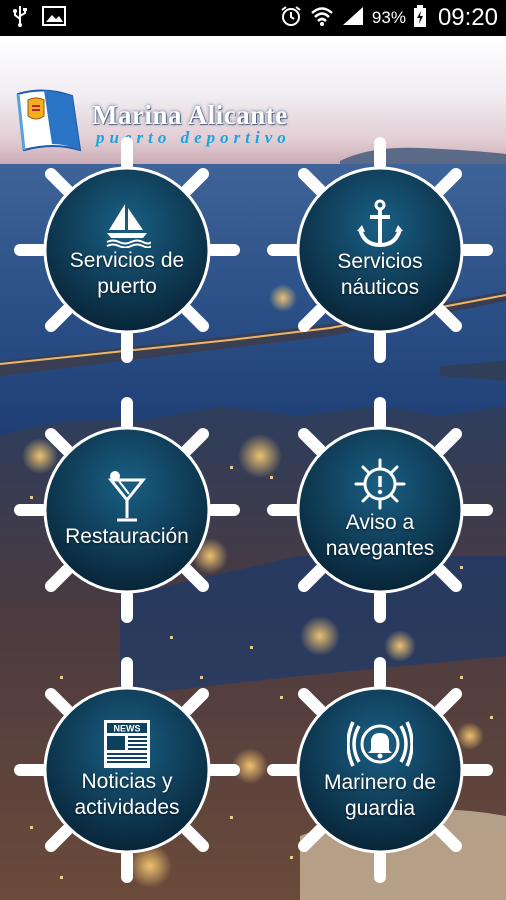  Describe the element at coordinates (380, 744) in the screenshot. I see `alarm-bell-icon` at that location.